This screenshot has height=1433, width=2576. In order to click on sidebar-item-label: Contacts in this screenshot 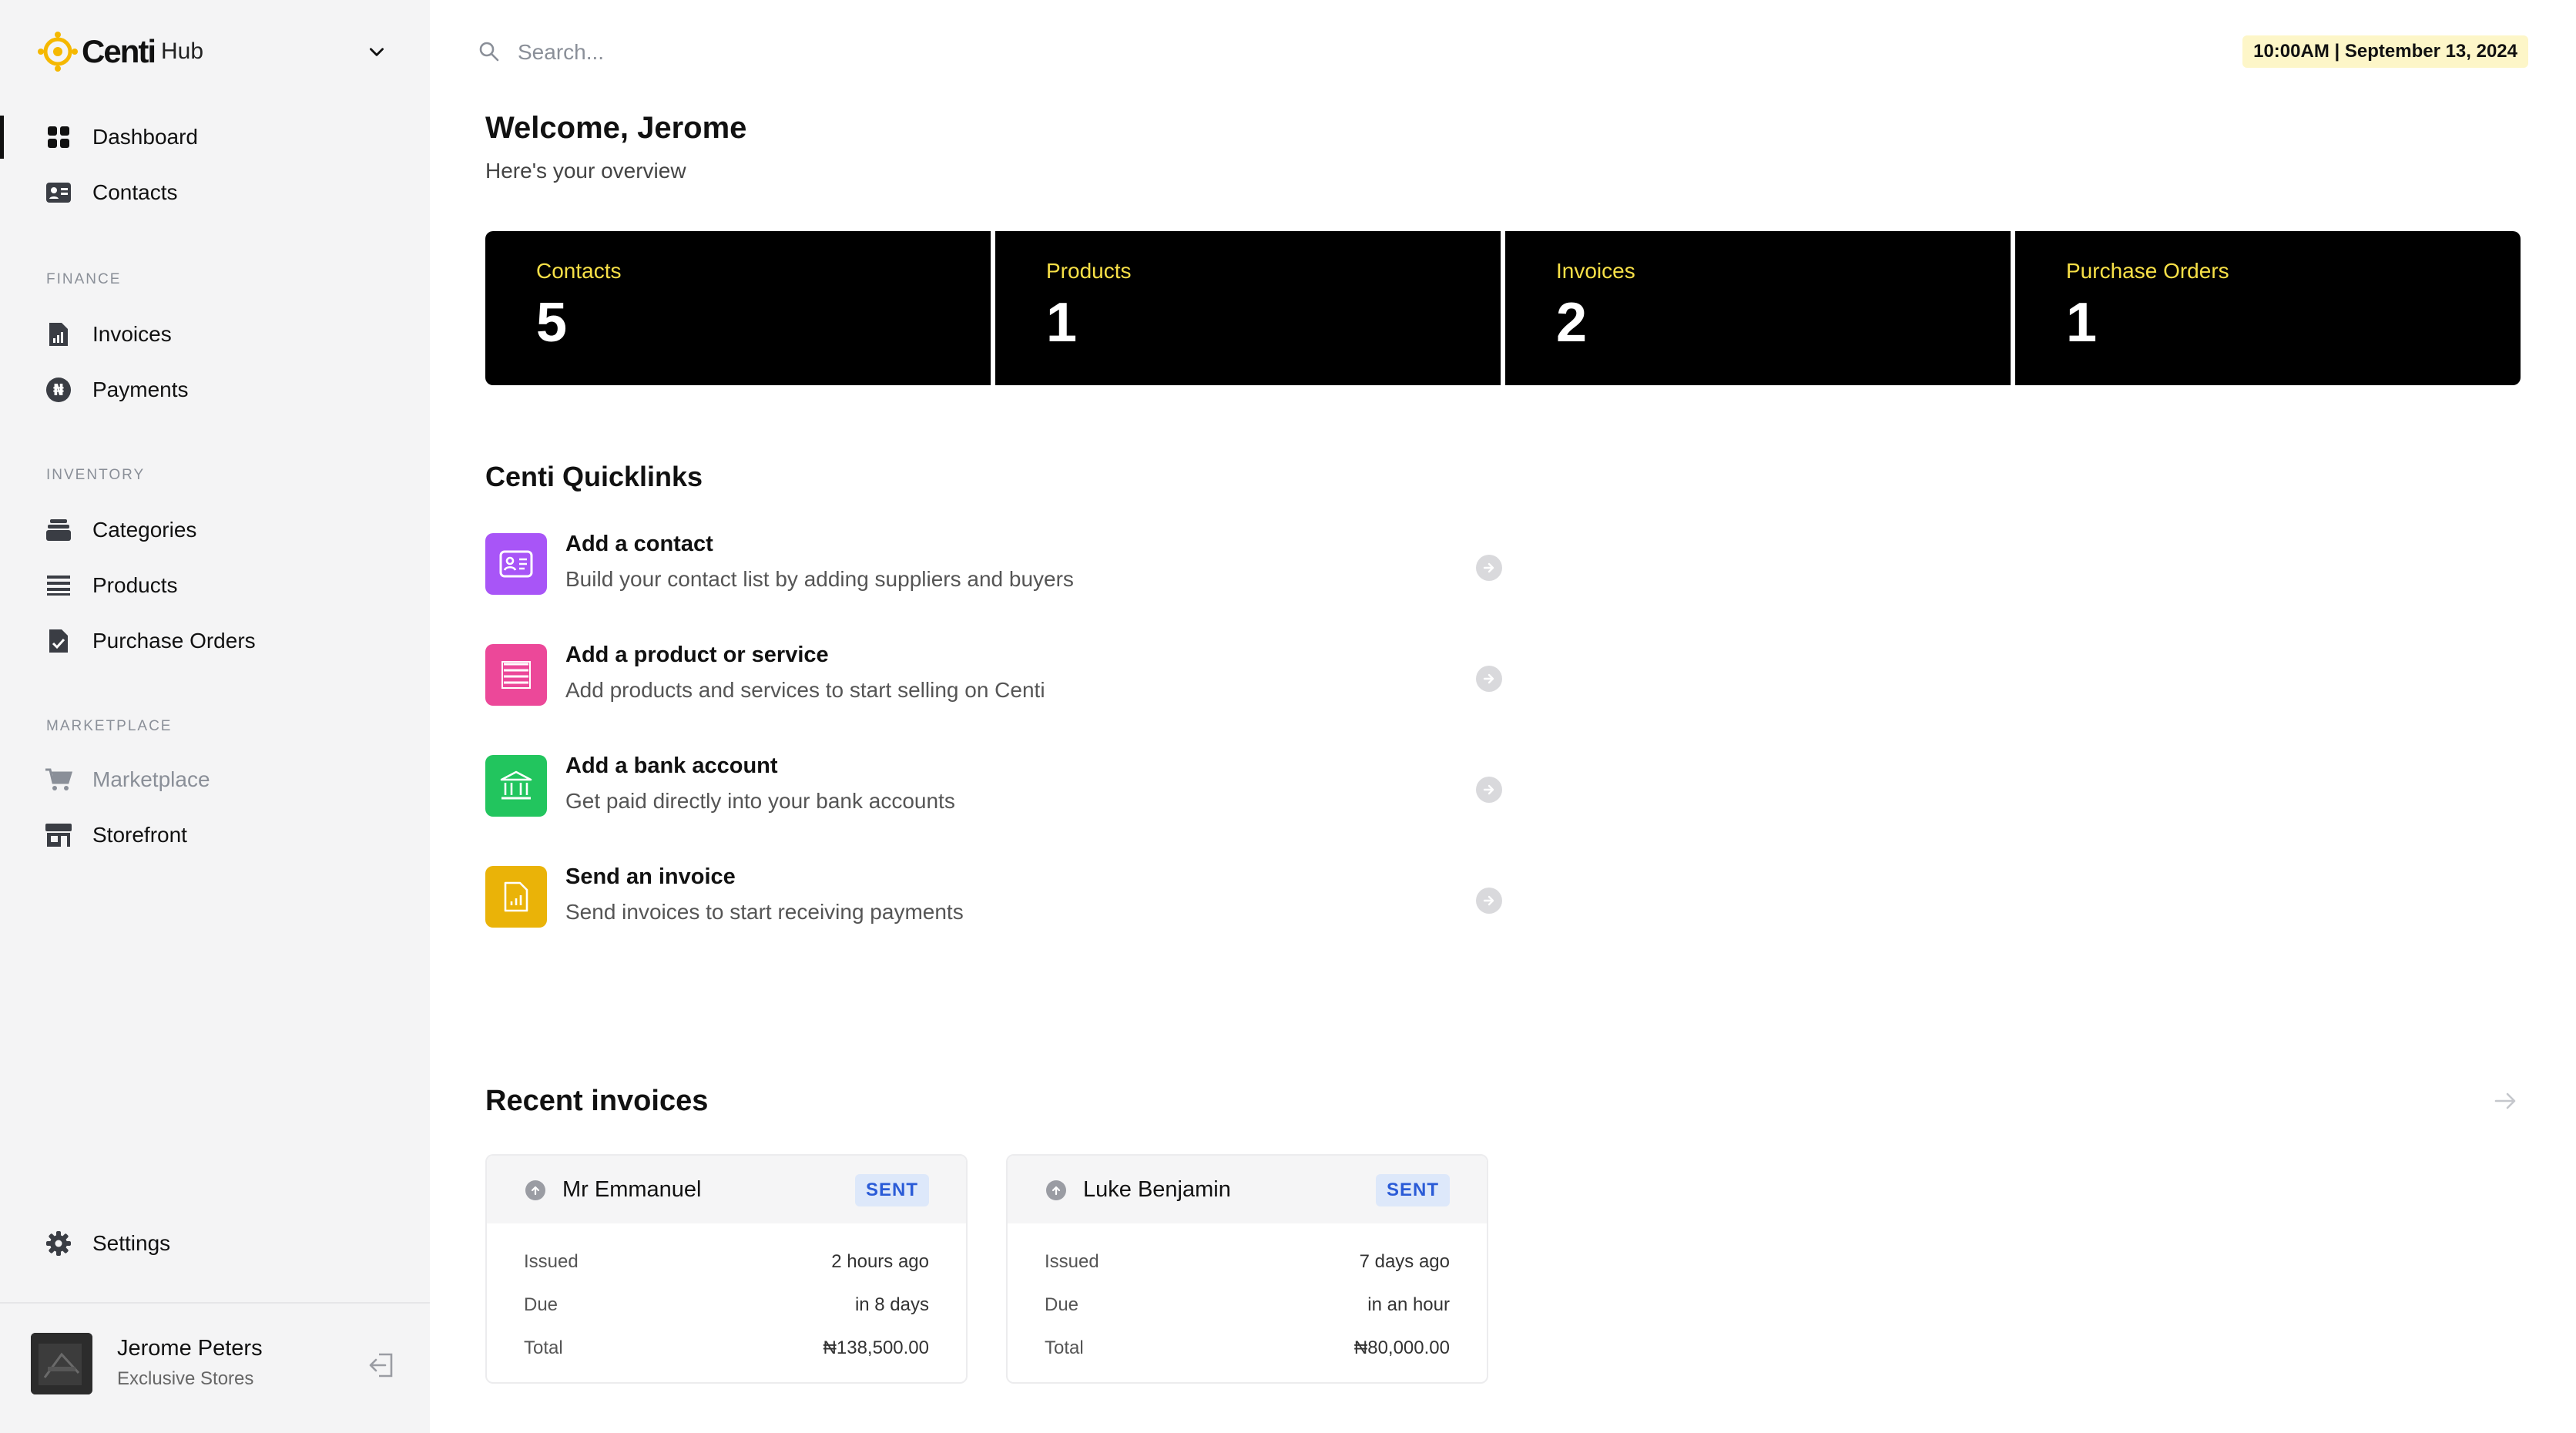, I will do `click(135, 192)`.